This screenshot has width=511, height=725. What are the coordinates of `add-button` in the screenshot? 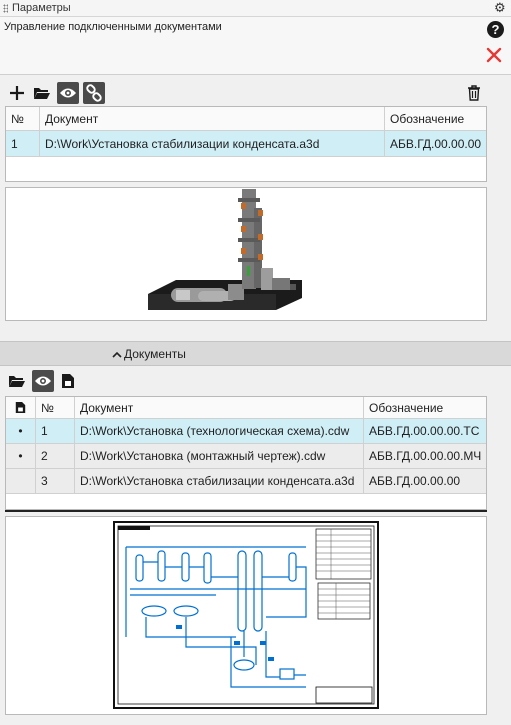 It's located at (17, 93).